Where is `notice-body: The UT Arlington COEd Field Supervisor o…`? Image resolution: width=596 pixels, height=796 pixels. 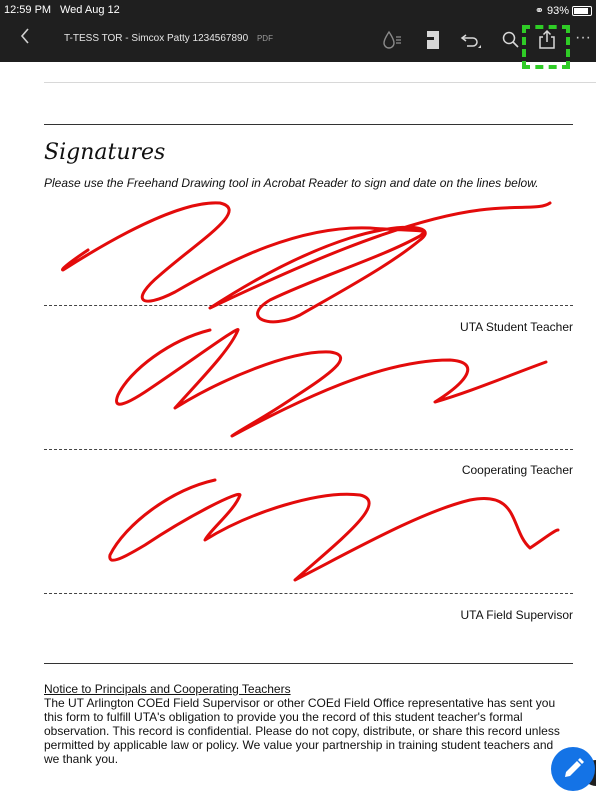
notice-body: The UT Arlington COEd Field Supervisor o… is located at coordinates (302, 731).